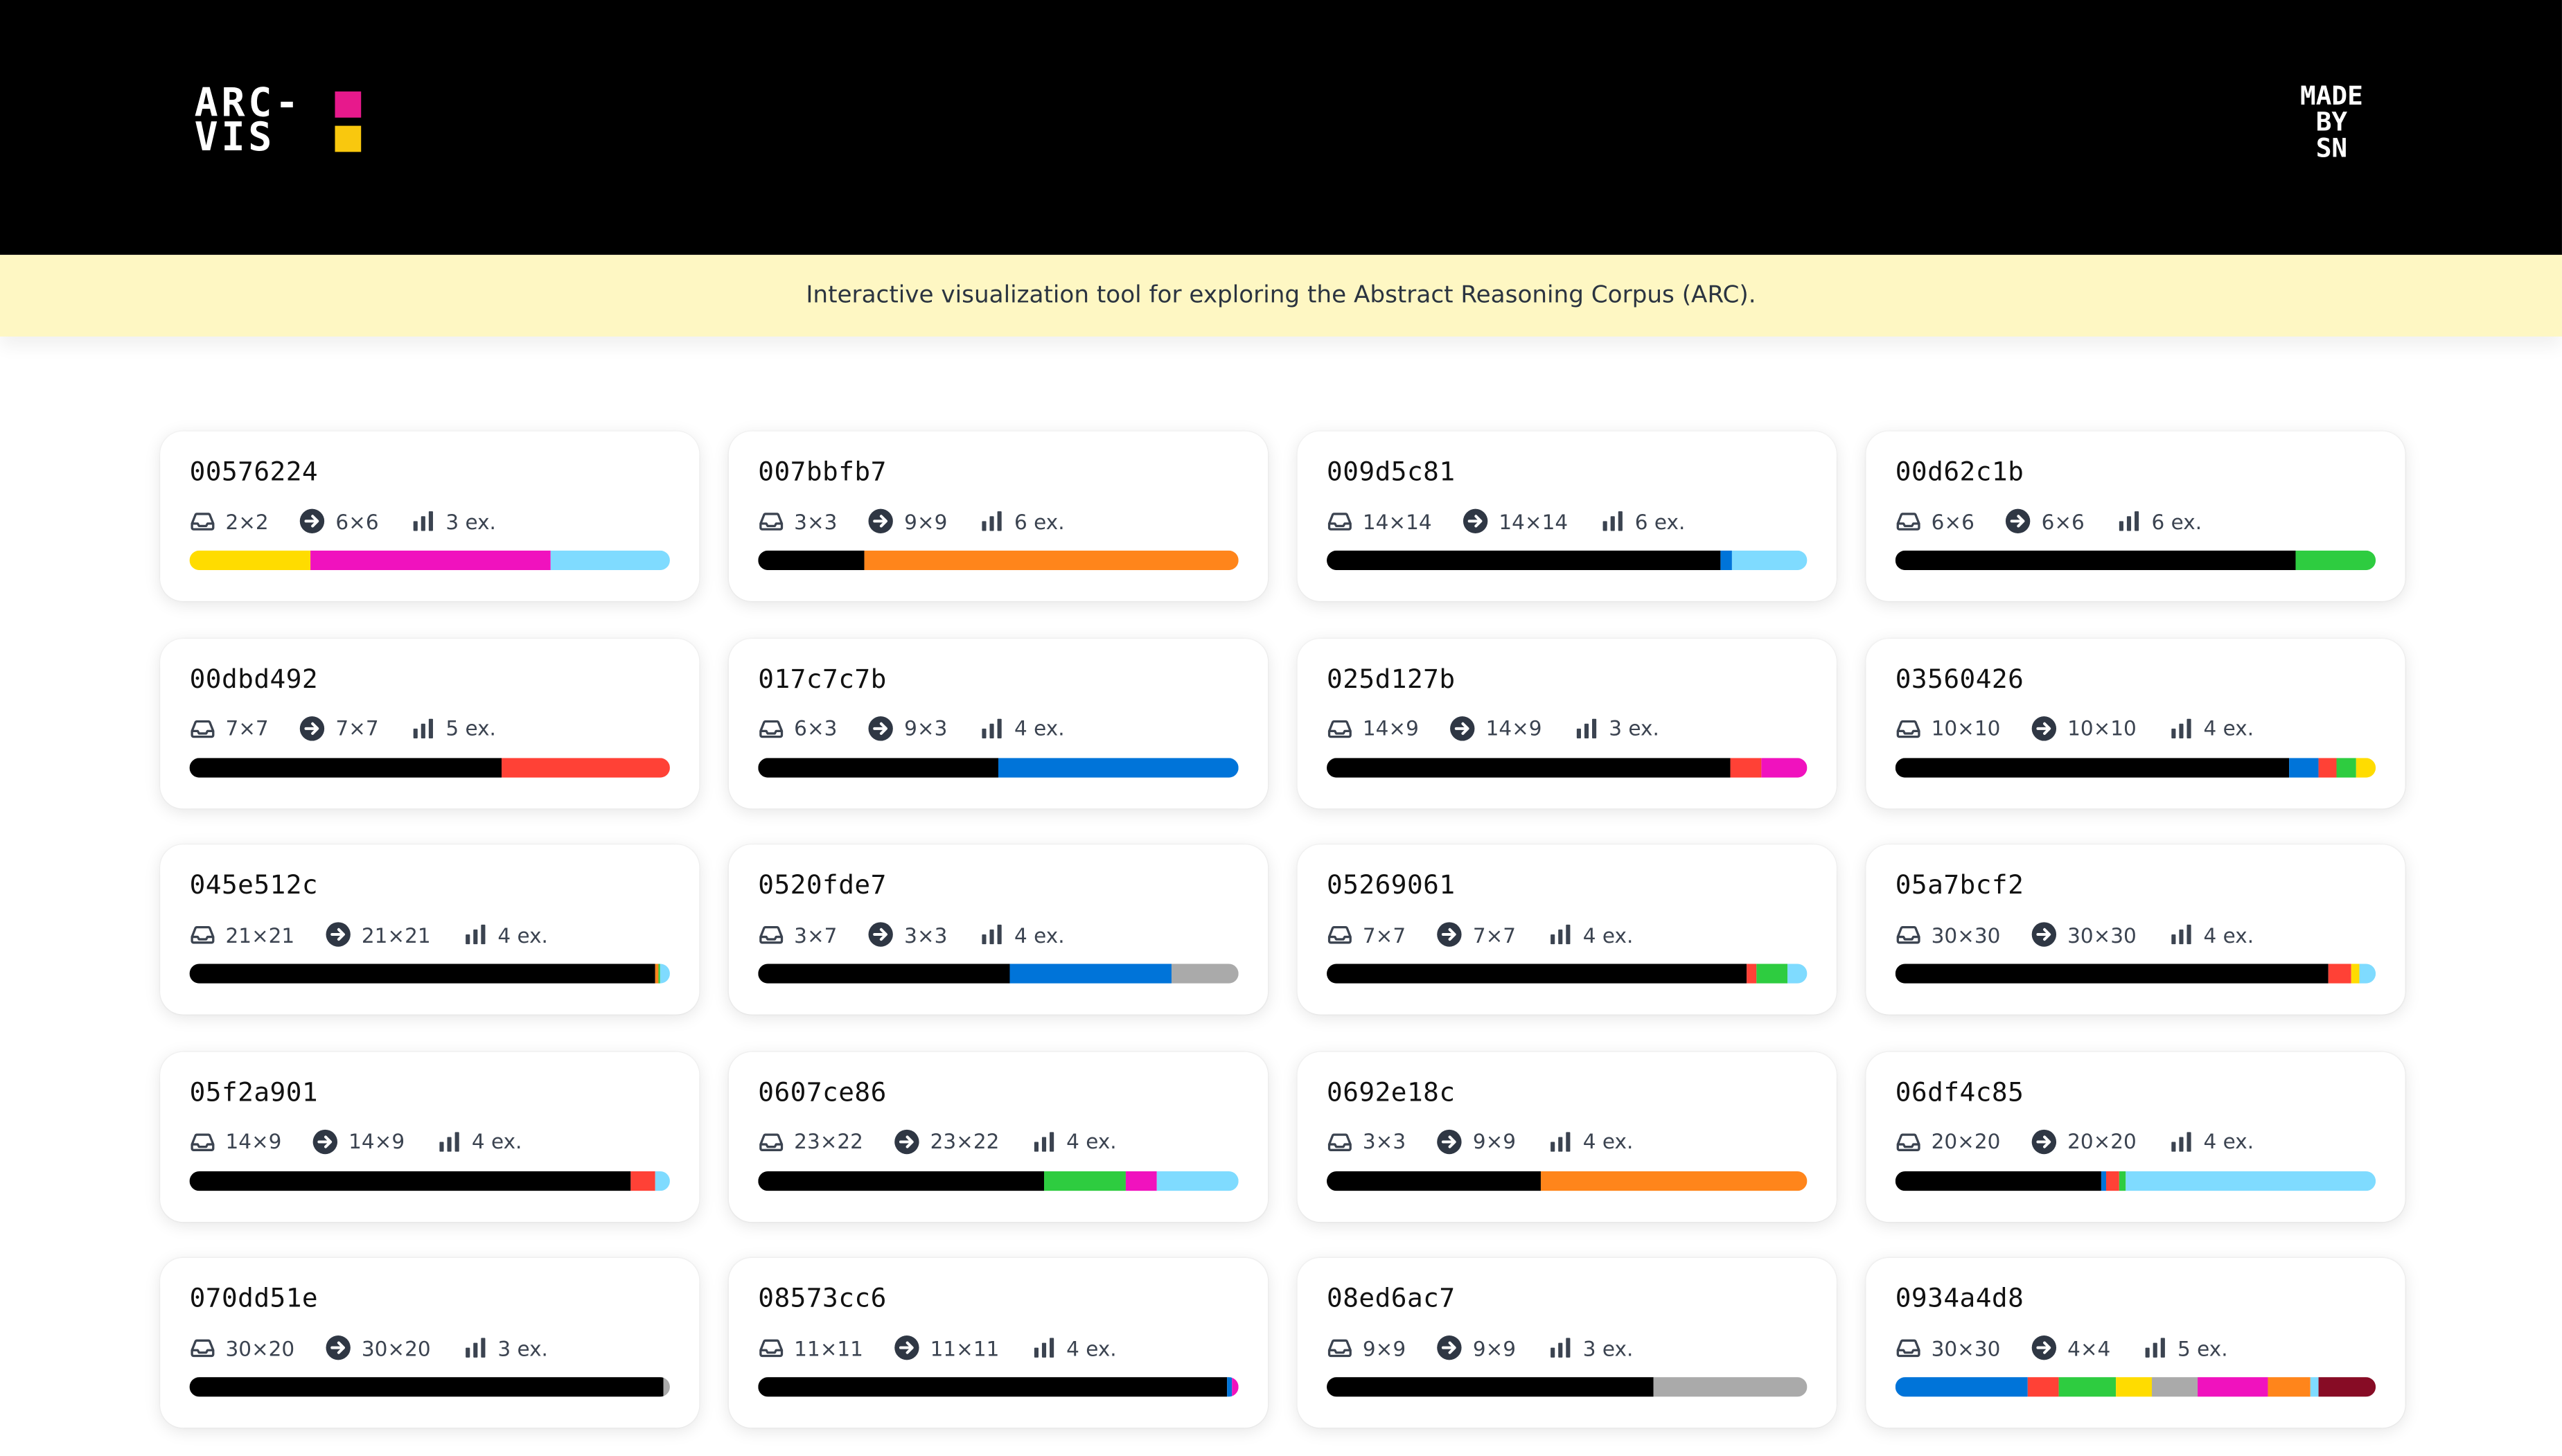 The width and height of the screenshot is (2562, 1456). What do you see at coordinates (1567, 1136) in the screenshot?
I see `task-card: 0692e18c 3×3 9×9 4 ex.` at bounding box center [1567, 1136].